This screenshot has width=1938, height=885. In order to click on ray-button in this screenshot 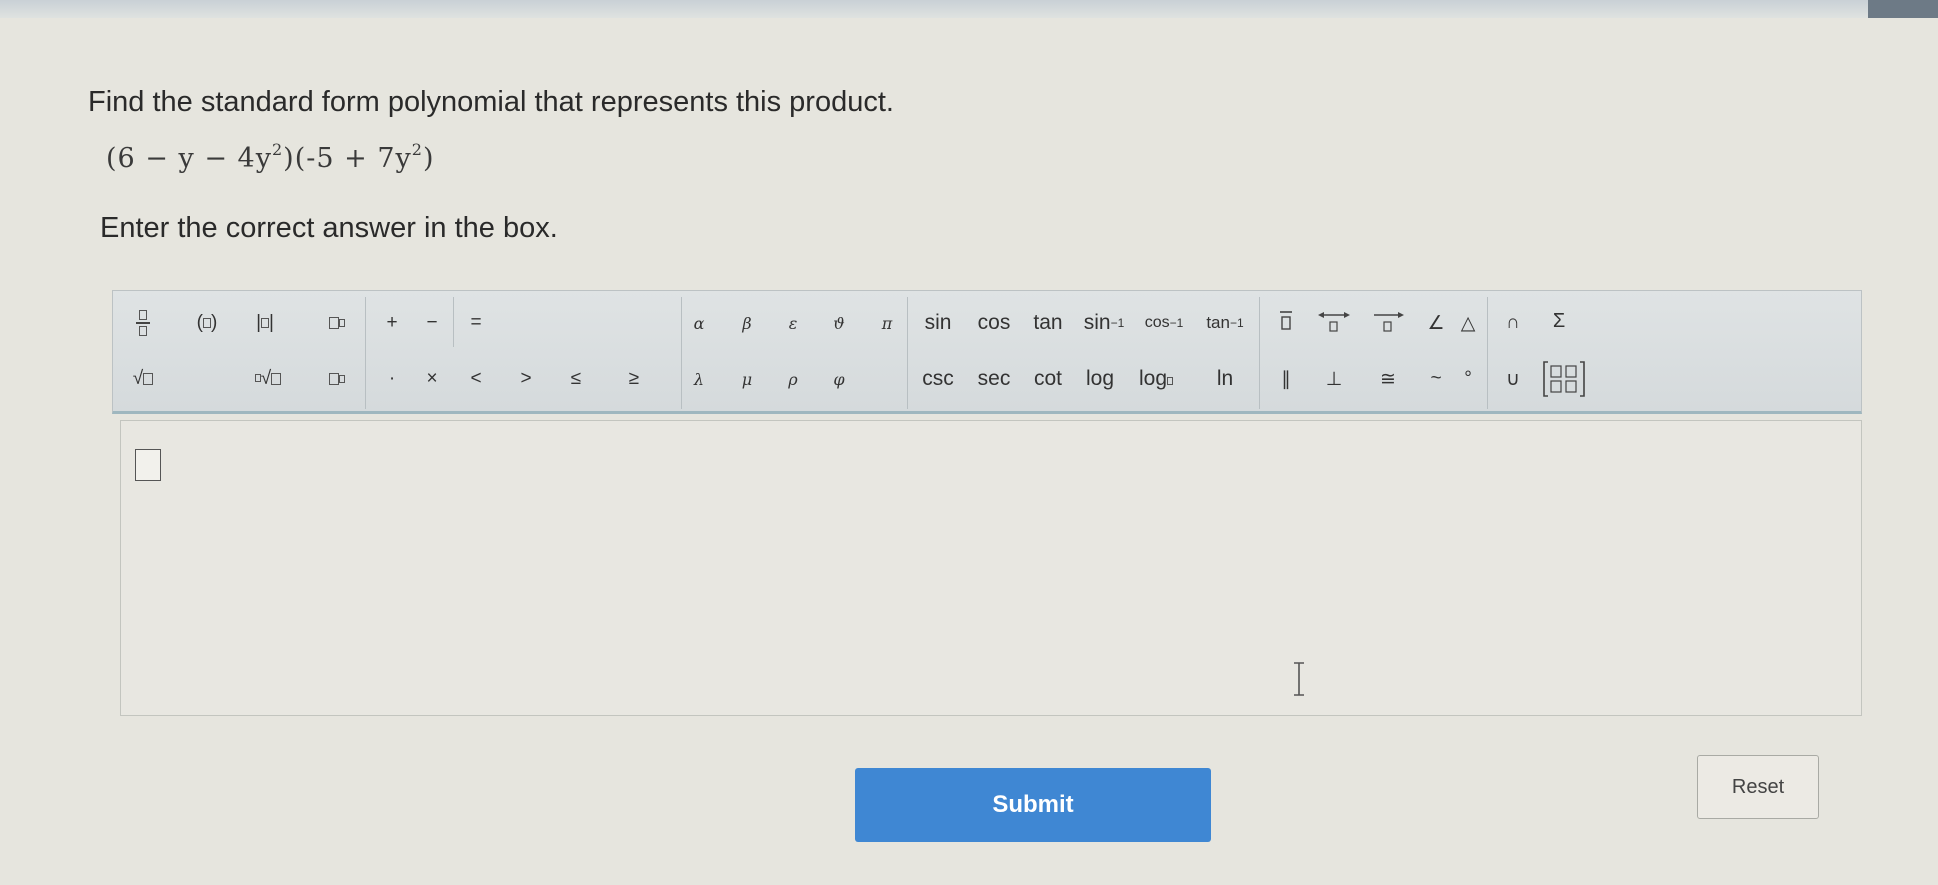, I will do `click(1388, 321)`.